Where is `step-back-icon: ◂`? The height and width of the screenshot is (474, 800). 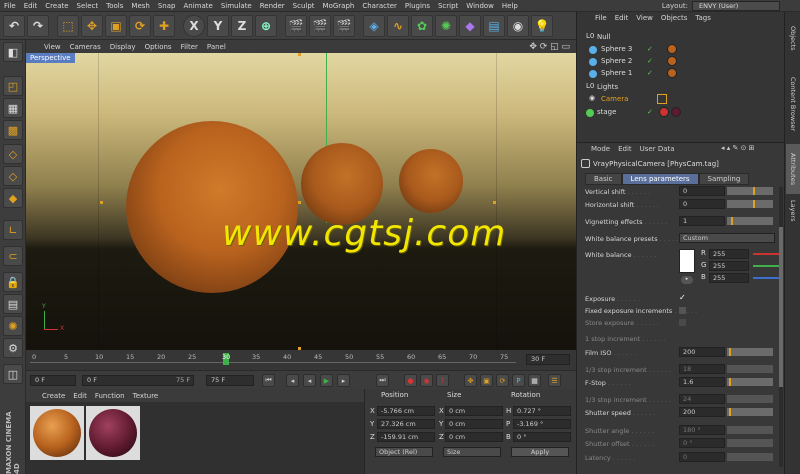
step-back-icon: ◂ is located at coordinates (292, 380).